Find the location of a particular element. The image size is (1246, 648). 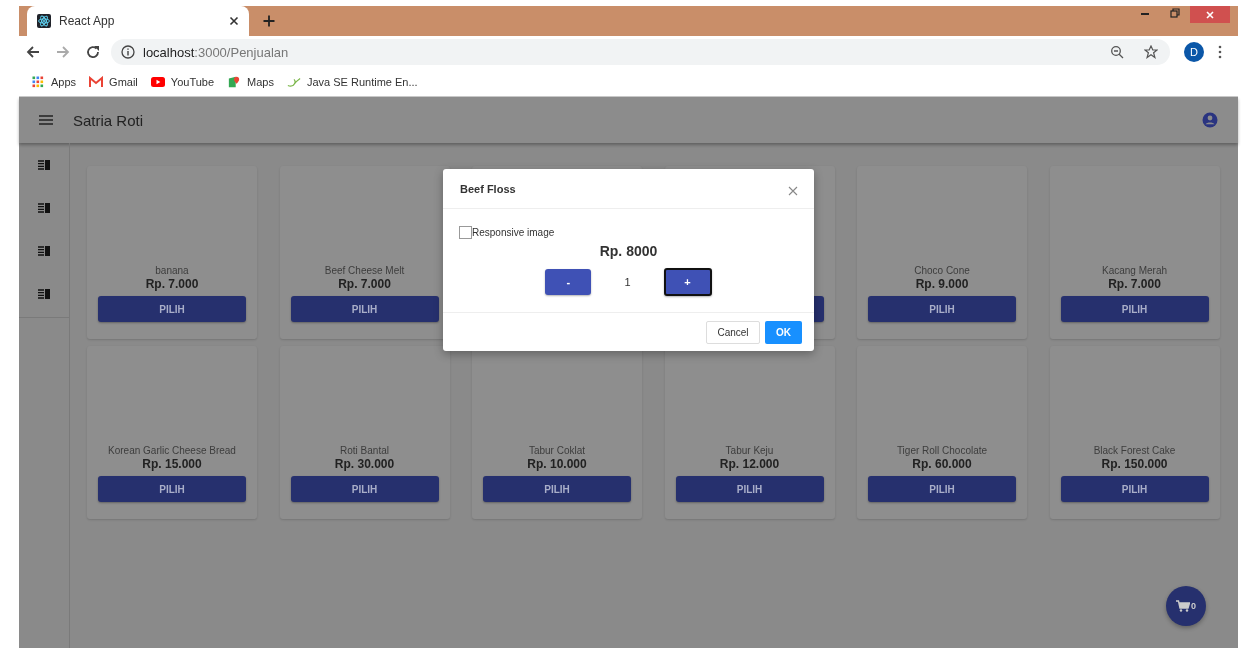

plus-icon is located at coordinates (269, 21).